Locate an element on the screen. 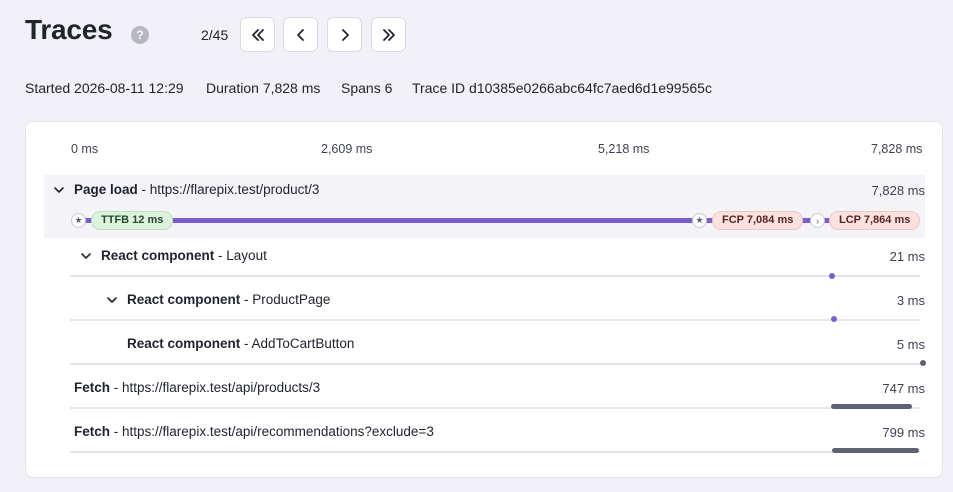  timeline-tick: 2,609 ms is located at coordinates (347, 149).